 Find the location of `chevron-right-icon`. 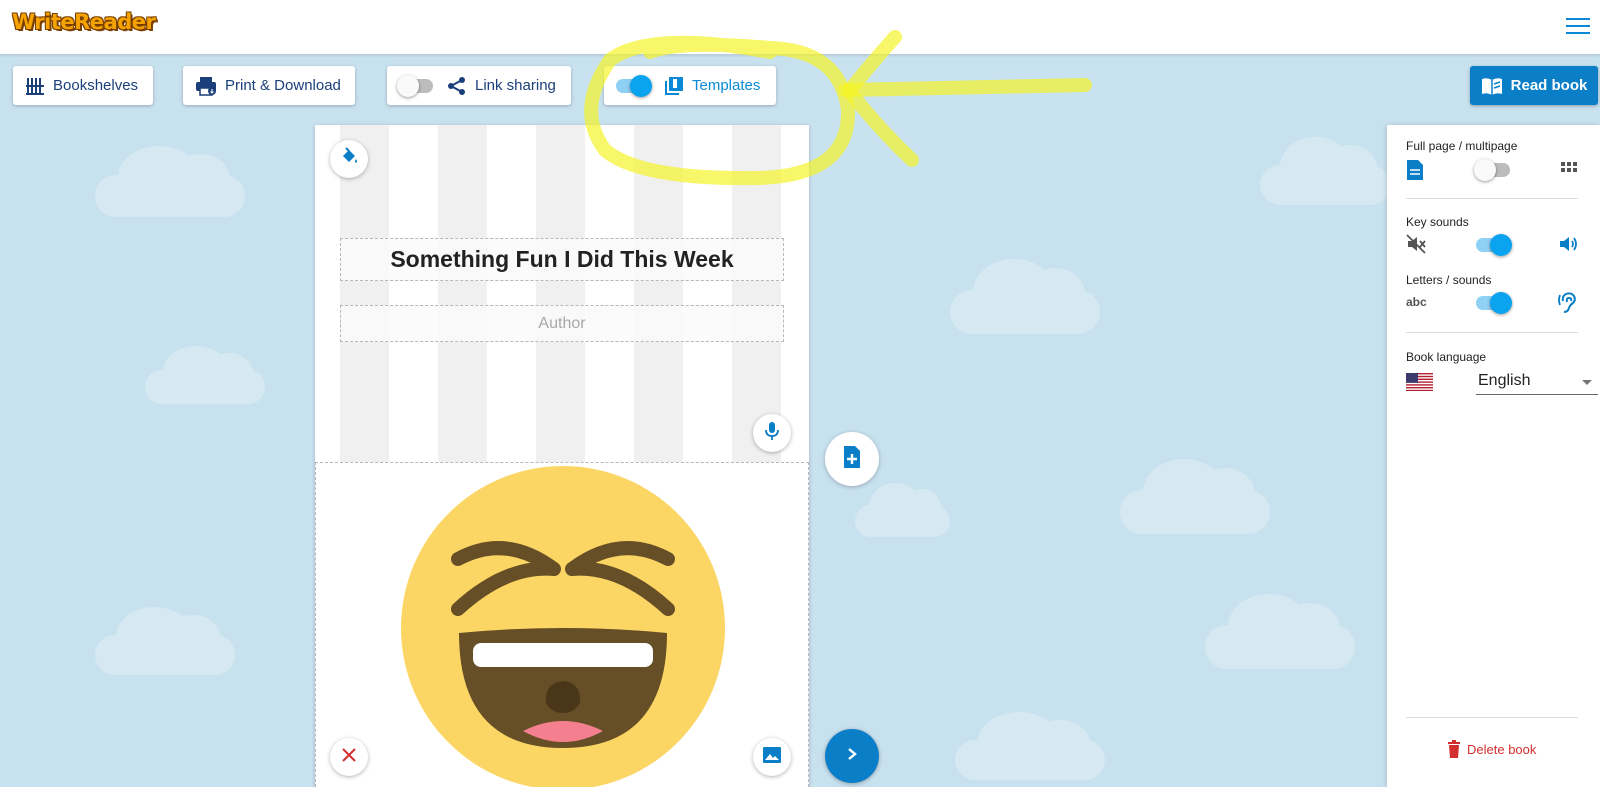

chevron-right-icon is located at coordinates (852, 756).